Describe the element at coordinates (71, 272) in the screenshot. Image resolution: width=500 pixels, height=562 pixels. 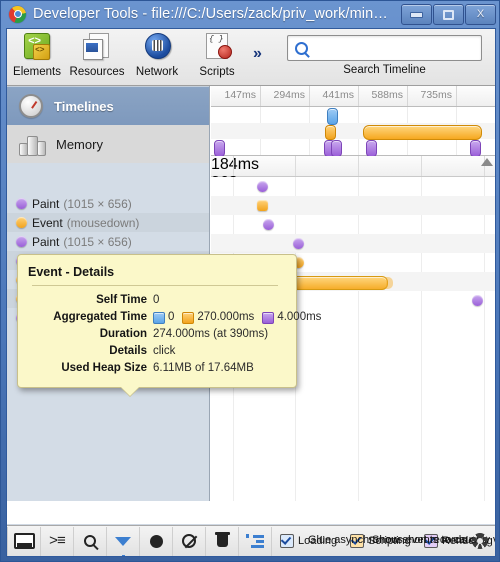
I see `popover-title: Event - Details` at that location.